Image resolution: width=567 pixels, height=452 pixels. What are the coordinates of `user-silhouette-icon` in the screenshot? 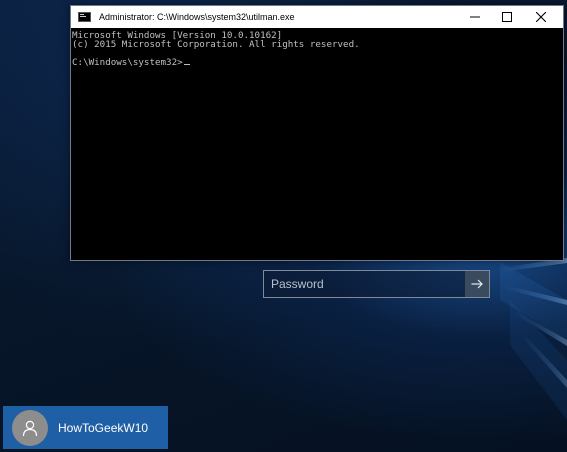 It's located at (30, 428).